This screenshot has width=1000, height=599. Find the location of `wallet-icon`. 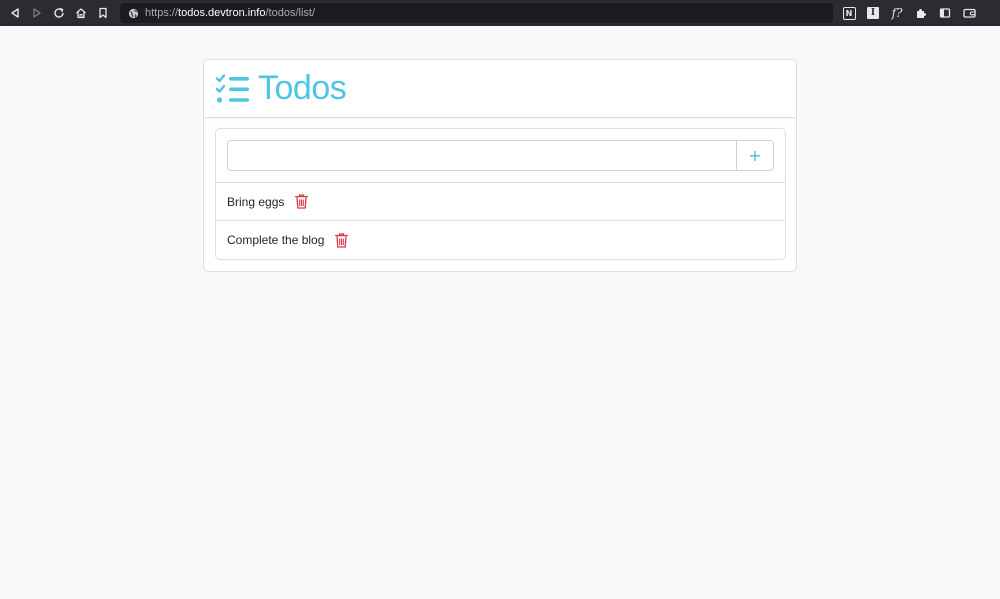

wallet-icon is located at coordinates (969, 13).